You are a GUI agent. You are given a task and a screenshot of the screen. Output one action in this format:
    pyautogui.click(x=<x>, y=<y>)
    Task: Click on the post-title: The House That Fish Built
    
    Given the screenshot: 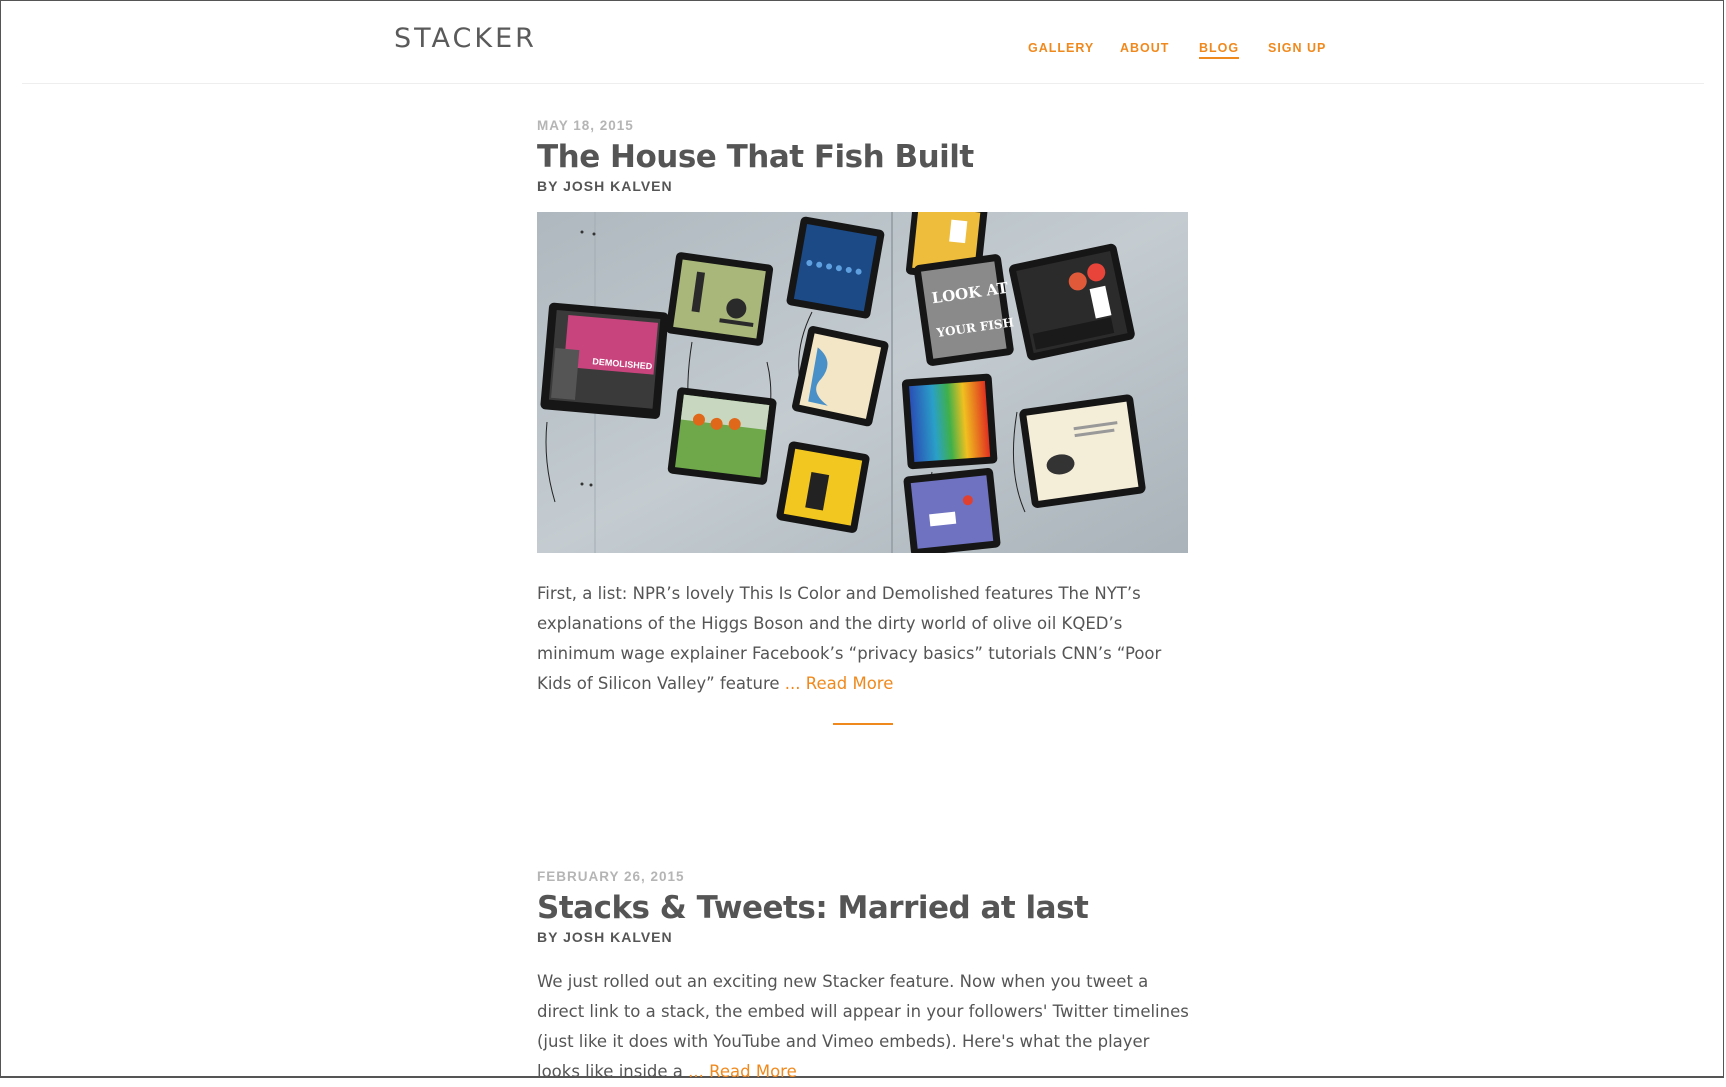 What is the action you would take?
    pyautogui.click(x=863, y=157)
    